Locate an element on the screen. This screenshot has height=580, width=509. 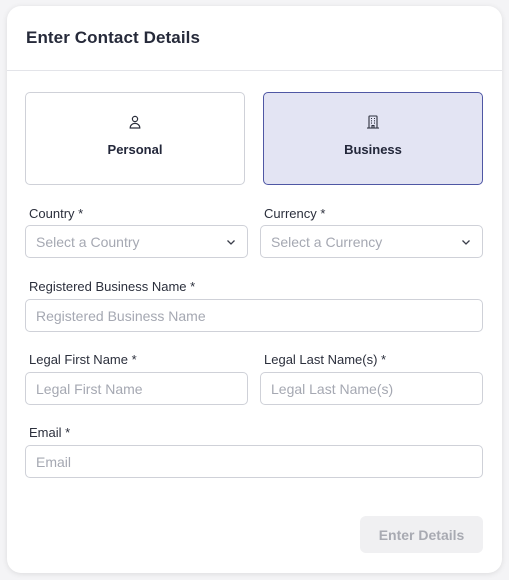
card-header: Enter Contact Details is located at coordinates (254, 38).